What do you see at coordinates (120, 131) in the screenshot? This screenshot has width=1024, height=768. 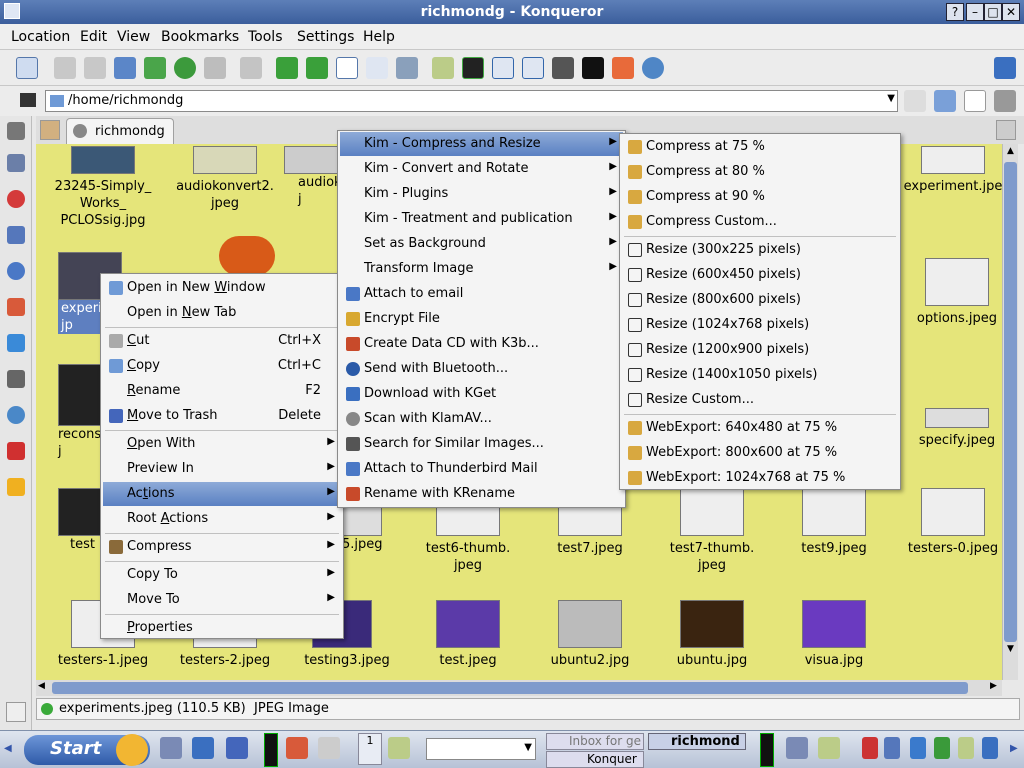 I see `tab-richmondg: richmondg` at bounding box center [120, 131].